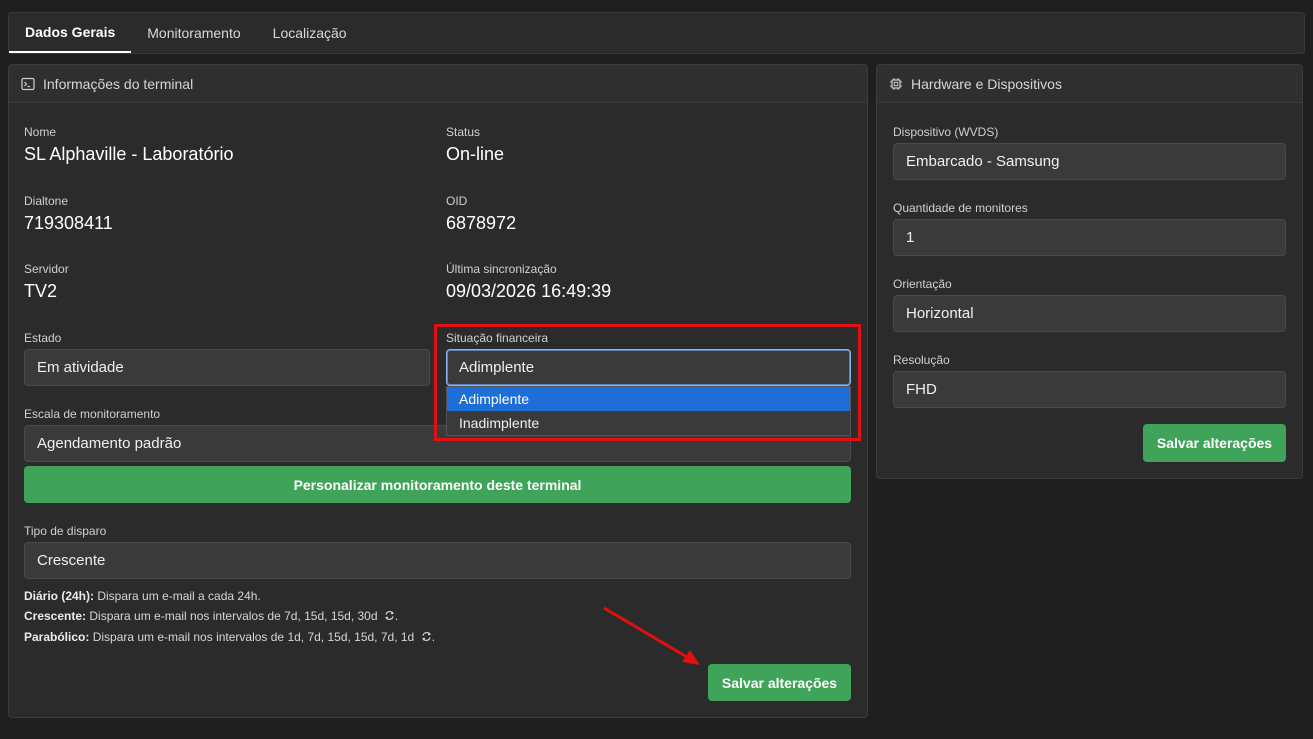  What do you see at coordinates (986, 83) in the screenshot?
I see `hardware-title: Hardware e Dispositivos` at bounding box center [986, 83].